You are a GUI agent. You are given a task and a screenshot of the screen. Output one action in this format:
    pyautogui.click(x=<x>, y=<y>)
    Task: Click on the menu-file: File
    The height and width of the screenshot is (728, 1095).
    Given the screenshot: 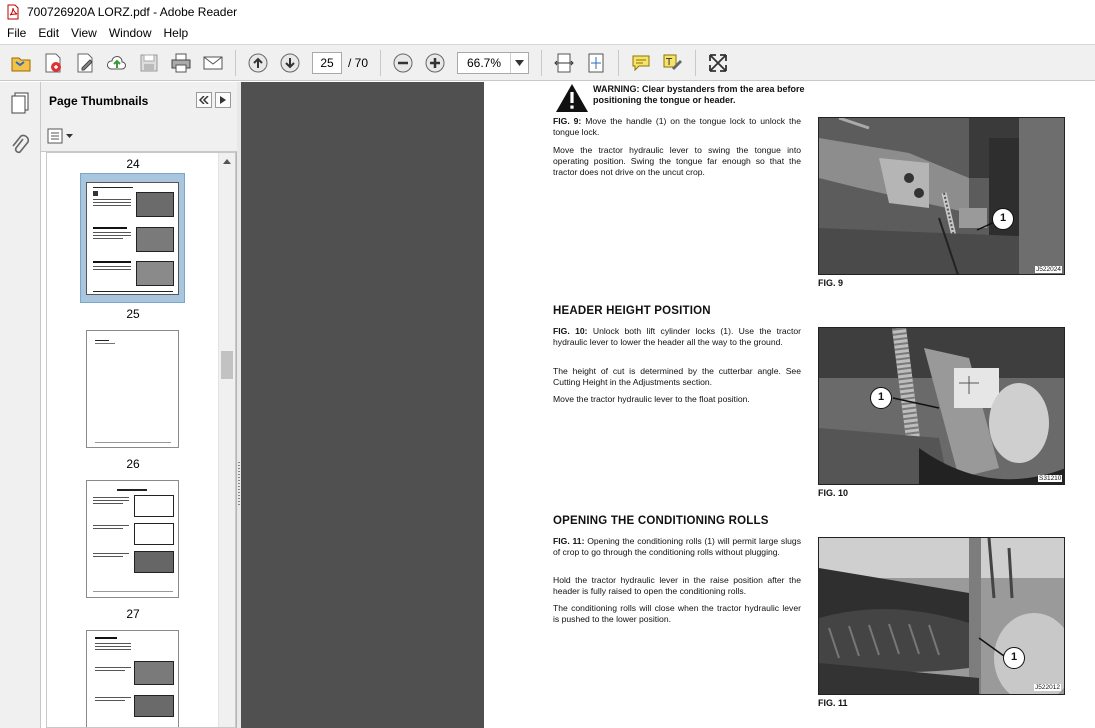 What is the action you would take?
    pyautogui.click(x=16, y=33)
    